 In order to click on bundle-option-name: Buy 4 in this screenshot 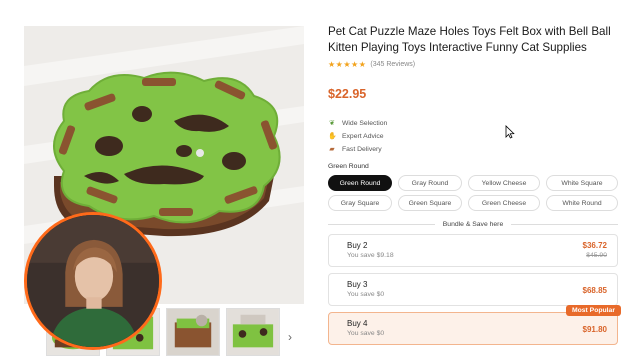, I will do `click(357, 323)`.